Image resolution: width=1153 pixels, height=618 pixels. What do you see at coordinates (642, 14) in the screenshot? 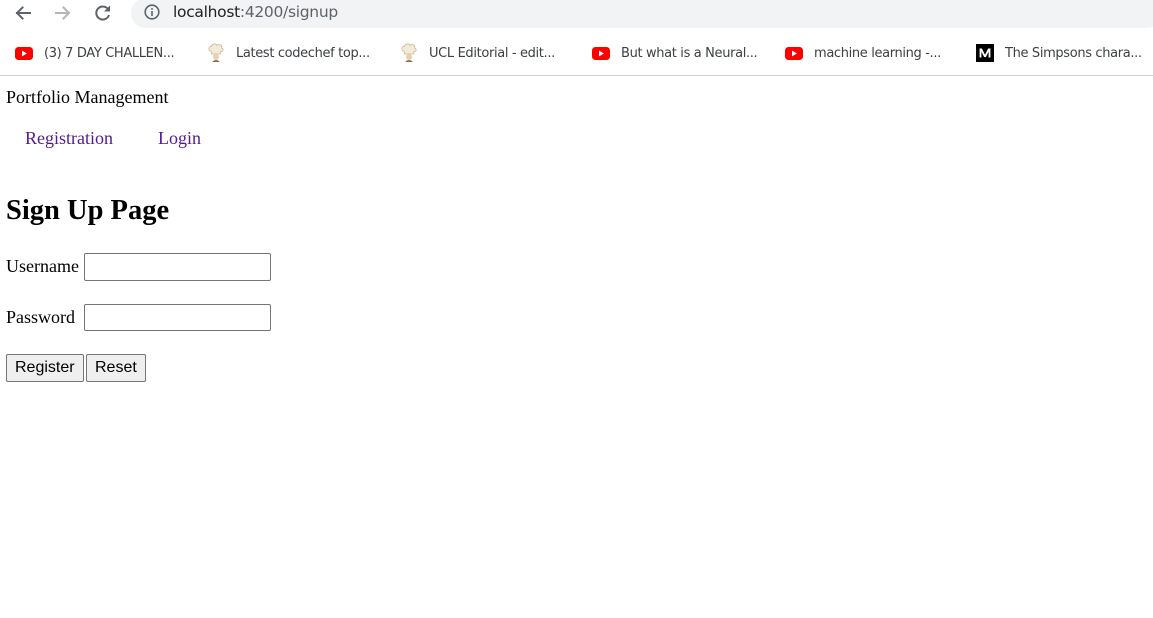
I see `address-bar: localhost:4200/signup` at bounding box center [642, 14].